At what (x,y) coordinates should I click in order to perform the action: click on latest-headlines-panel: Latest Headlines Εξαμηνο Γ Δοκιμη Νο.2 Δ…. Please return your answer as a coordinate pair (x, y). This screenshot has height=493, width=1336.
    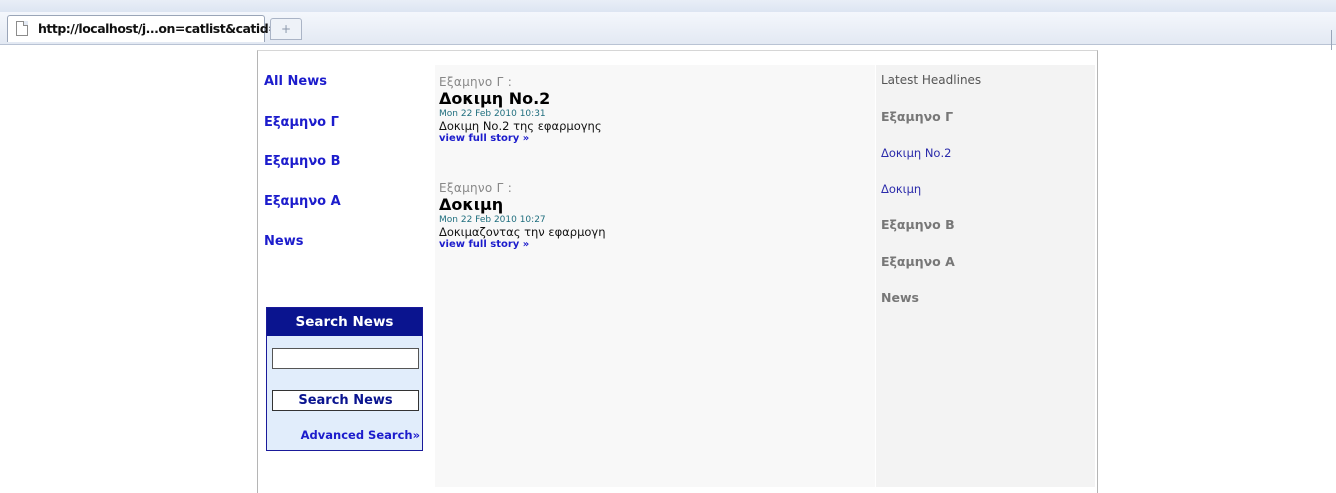
    Looking at the image, I should click on (985, 276).